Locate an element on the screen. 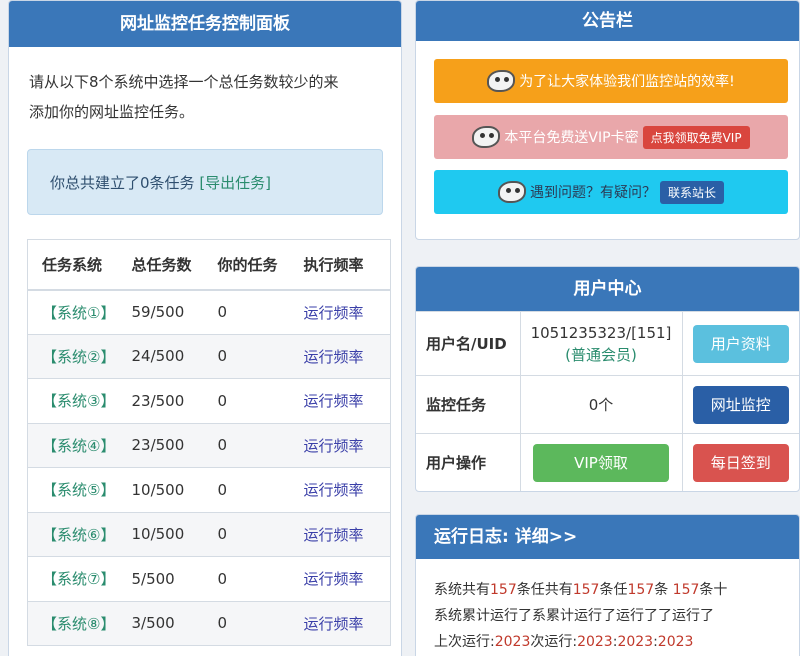  banner-2-text: 本平台免费送VIP卡密 is located at coordinates (571, 138).